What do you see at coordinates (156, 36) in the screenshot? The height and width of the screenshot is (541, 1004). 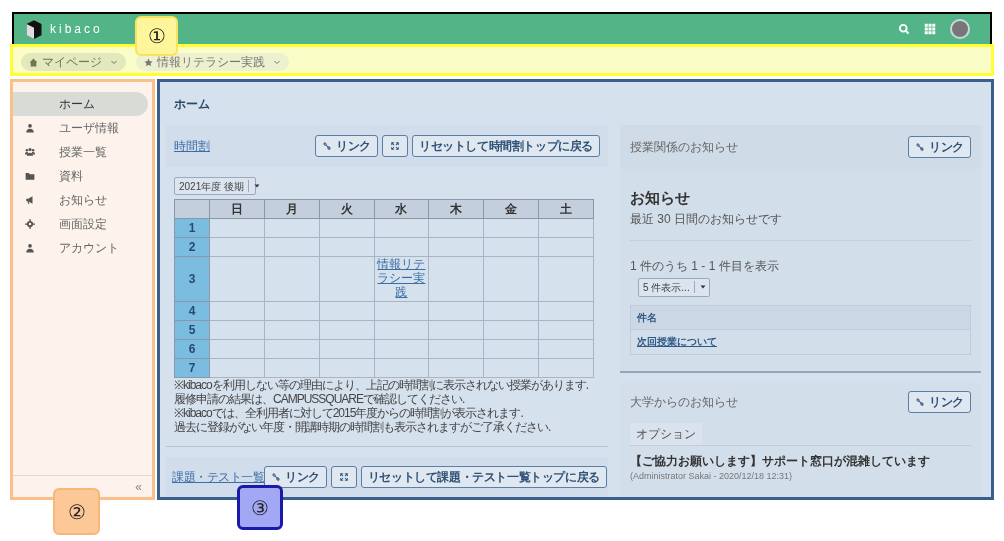 I see `callout-badge: ①` at bounding box center [156, 36].